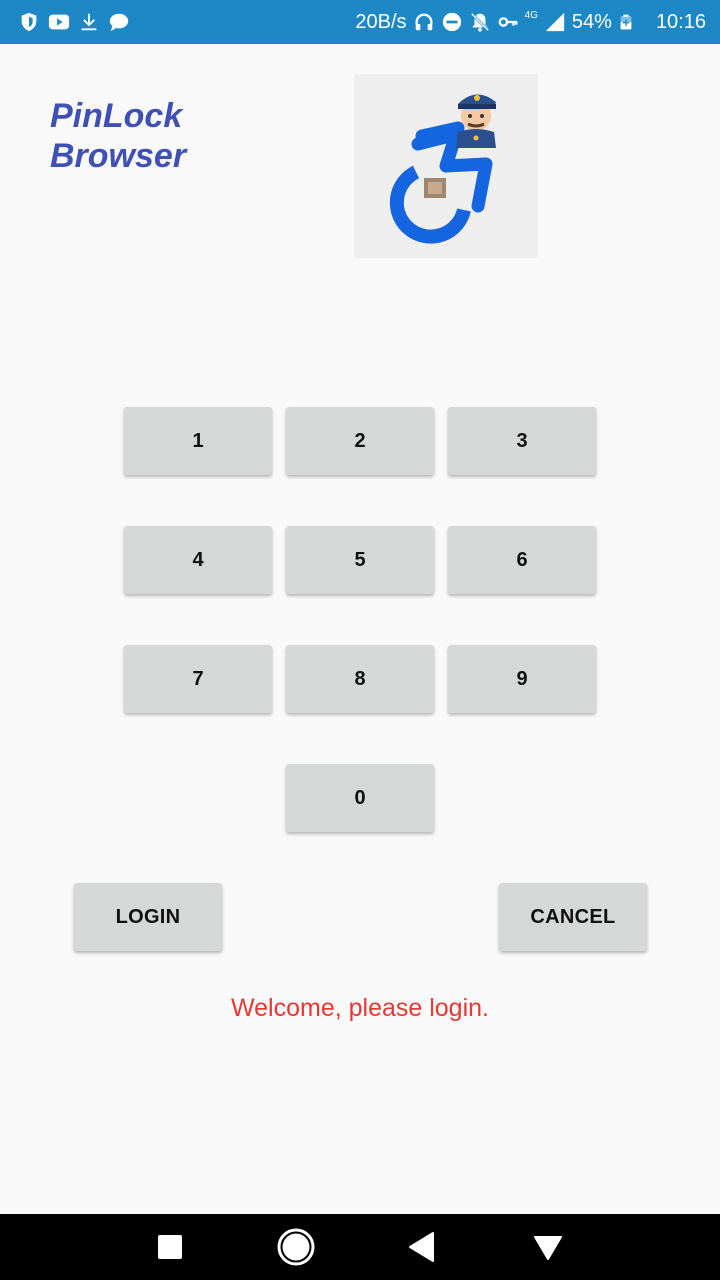 This screenshot has height=1280, width=720. Describe the element at coordinates (360, 679) in the screenshot. I see `keypad-key-8: 8` at that location.